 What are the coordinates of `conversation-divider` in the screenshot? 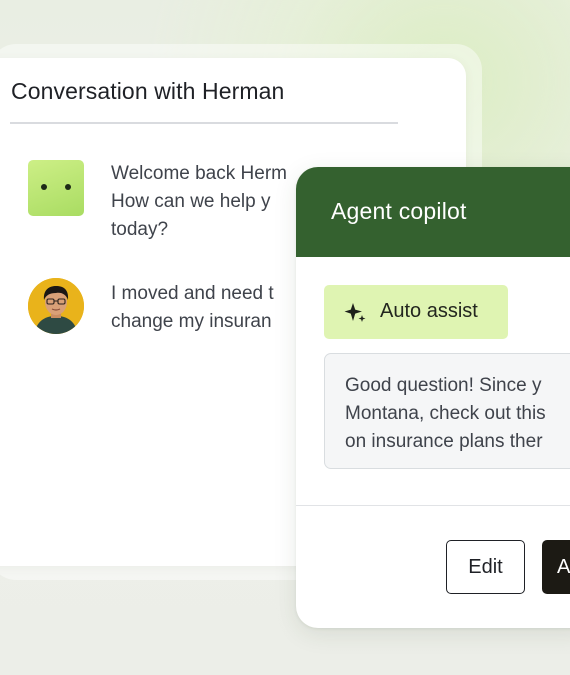 It's located at (204, 123).